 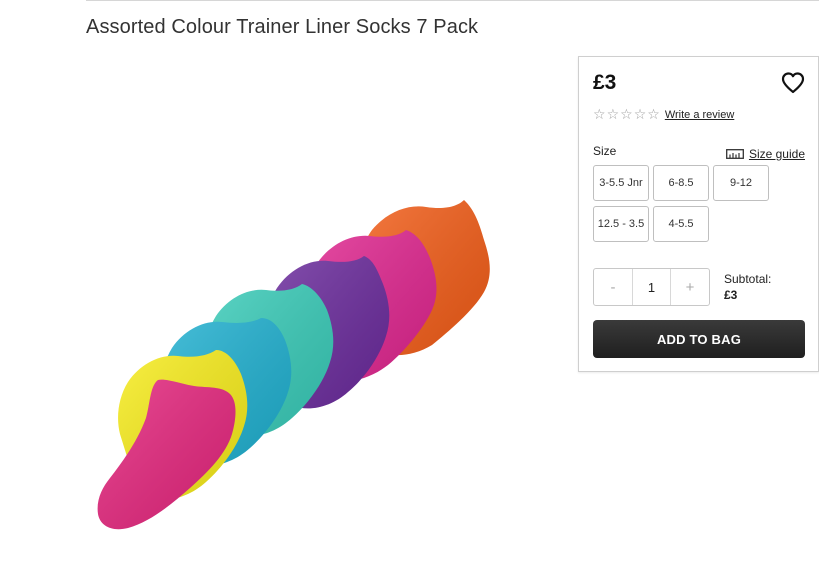 I want to click on size-option-9-12: 9-12, so click(x=741, y=183).